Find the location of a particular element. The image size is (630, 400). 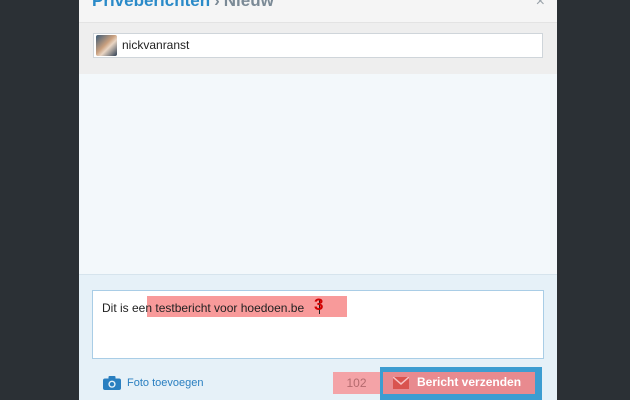

dialog-header: Privéberichten › Nieuw × is located at coordinates (318, 11).